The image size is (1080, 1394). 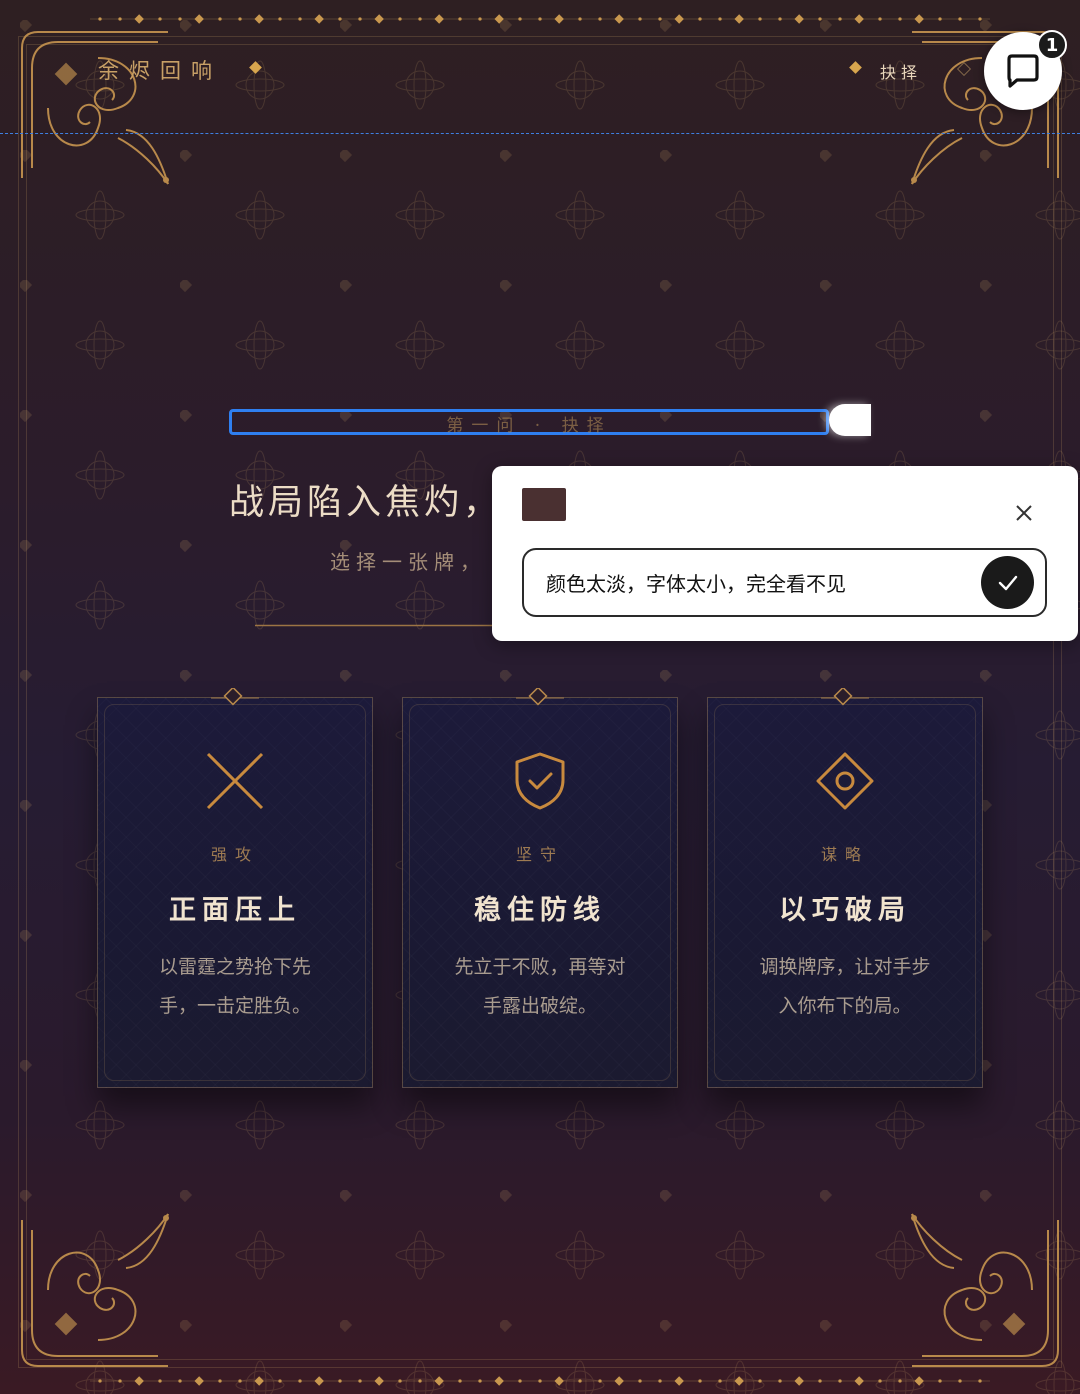 I want to click on card-desc-line: 以雷霆之势抢下先, so click(x=234, y=967).